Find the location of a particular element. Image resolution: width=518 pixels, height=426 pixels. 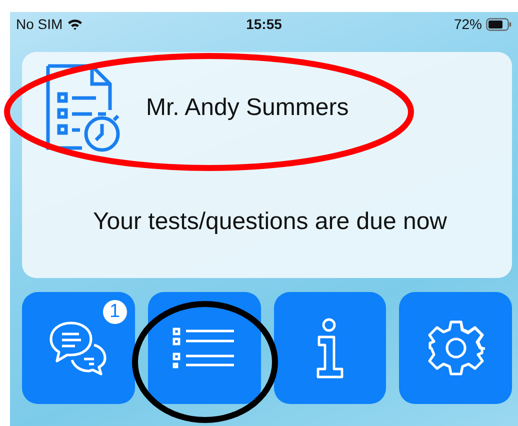

settings-icon is located at coordinates (455, 348).